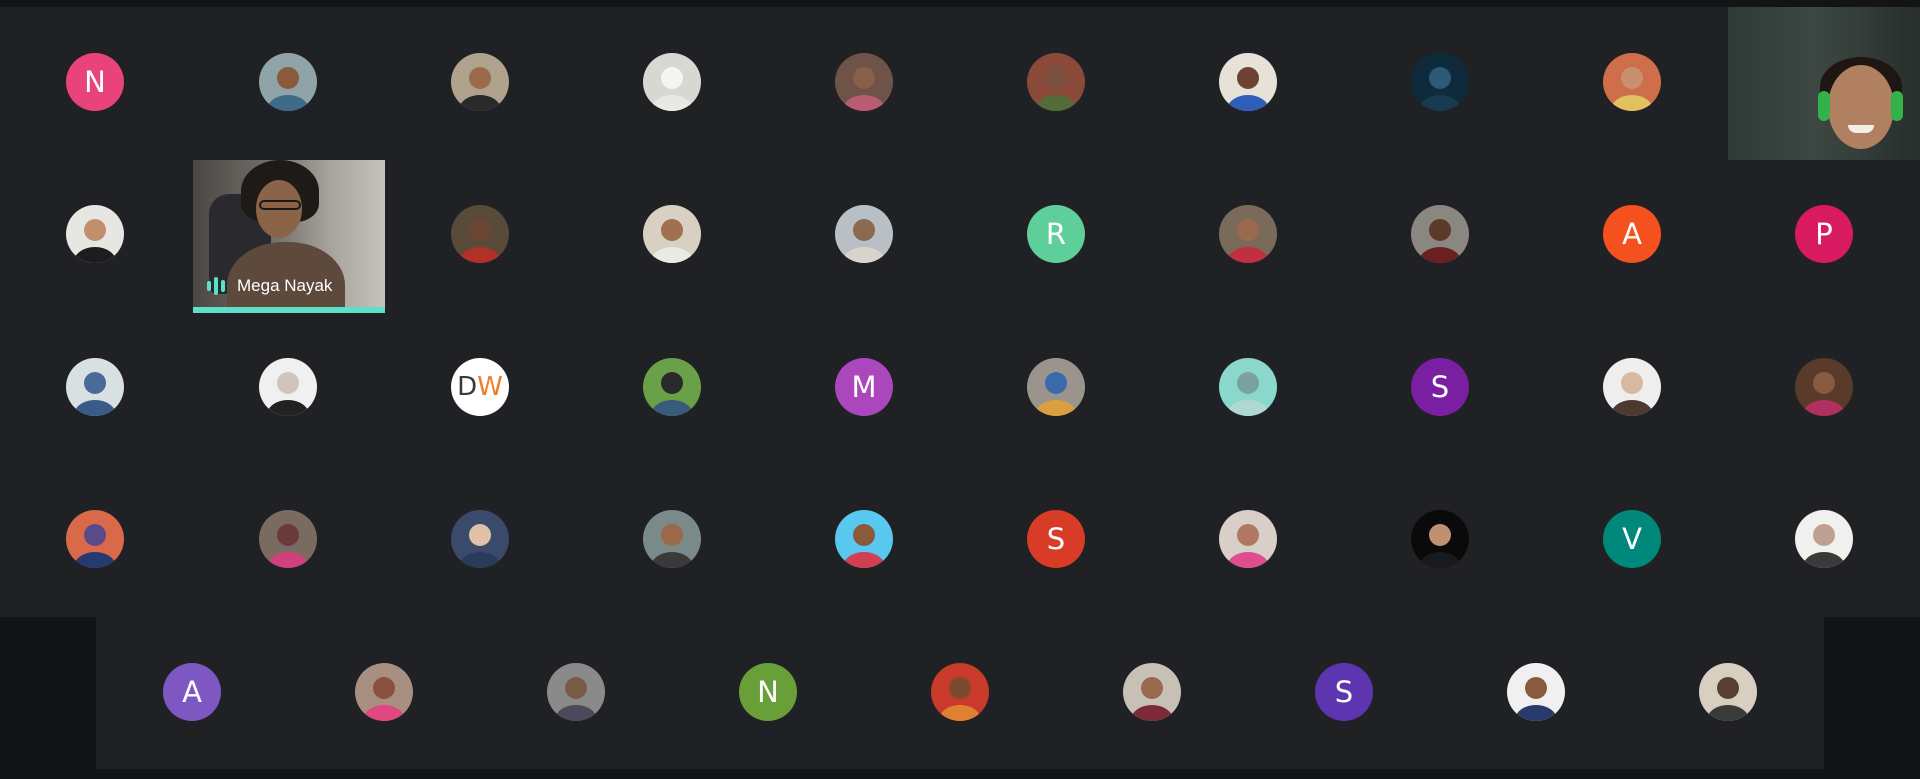  I want to click on self-face, so click(1861, 107).